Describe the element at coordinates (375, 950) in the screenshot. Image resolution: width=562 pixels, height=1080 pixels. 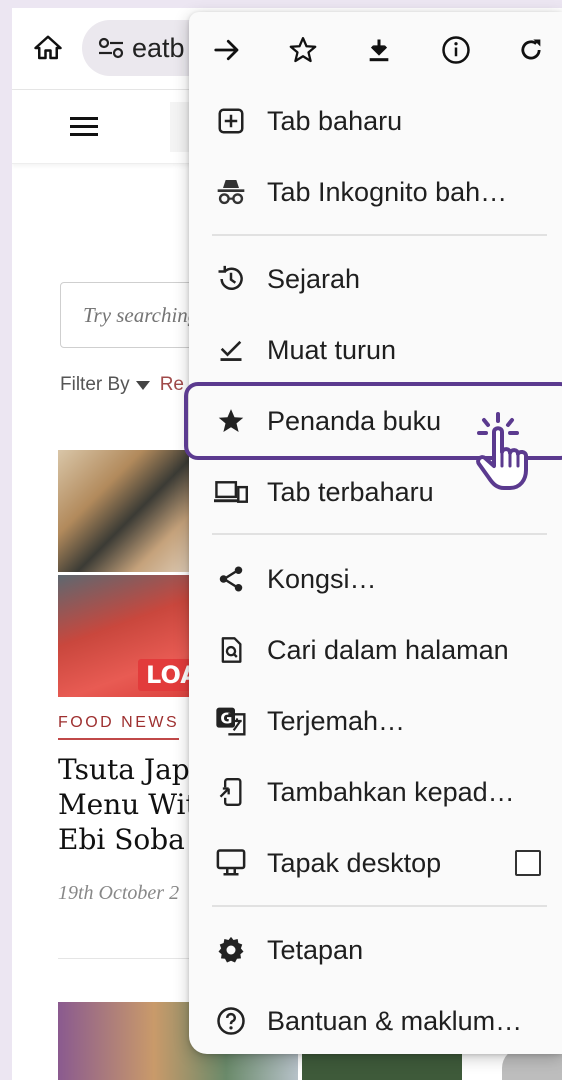
I see `menu-item-settings: Tetapan` at that location.